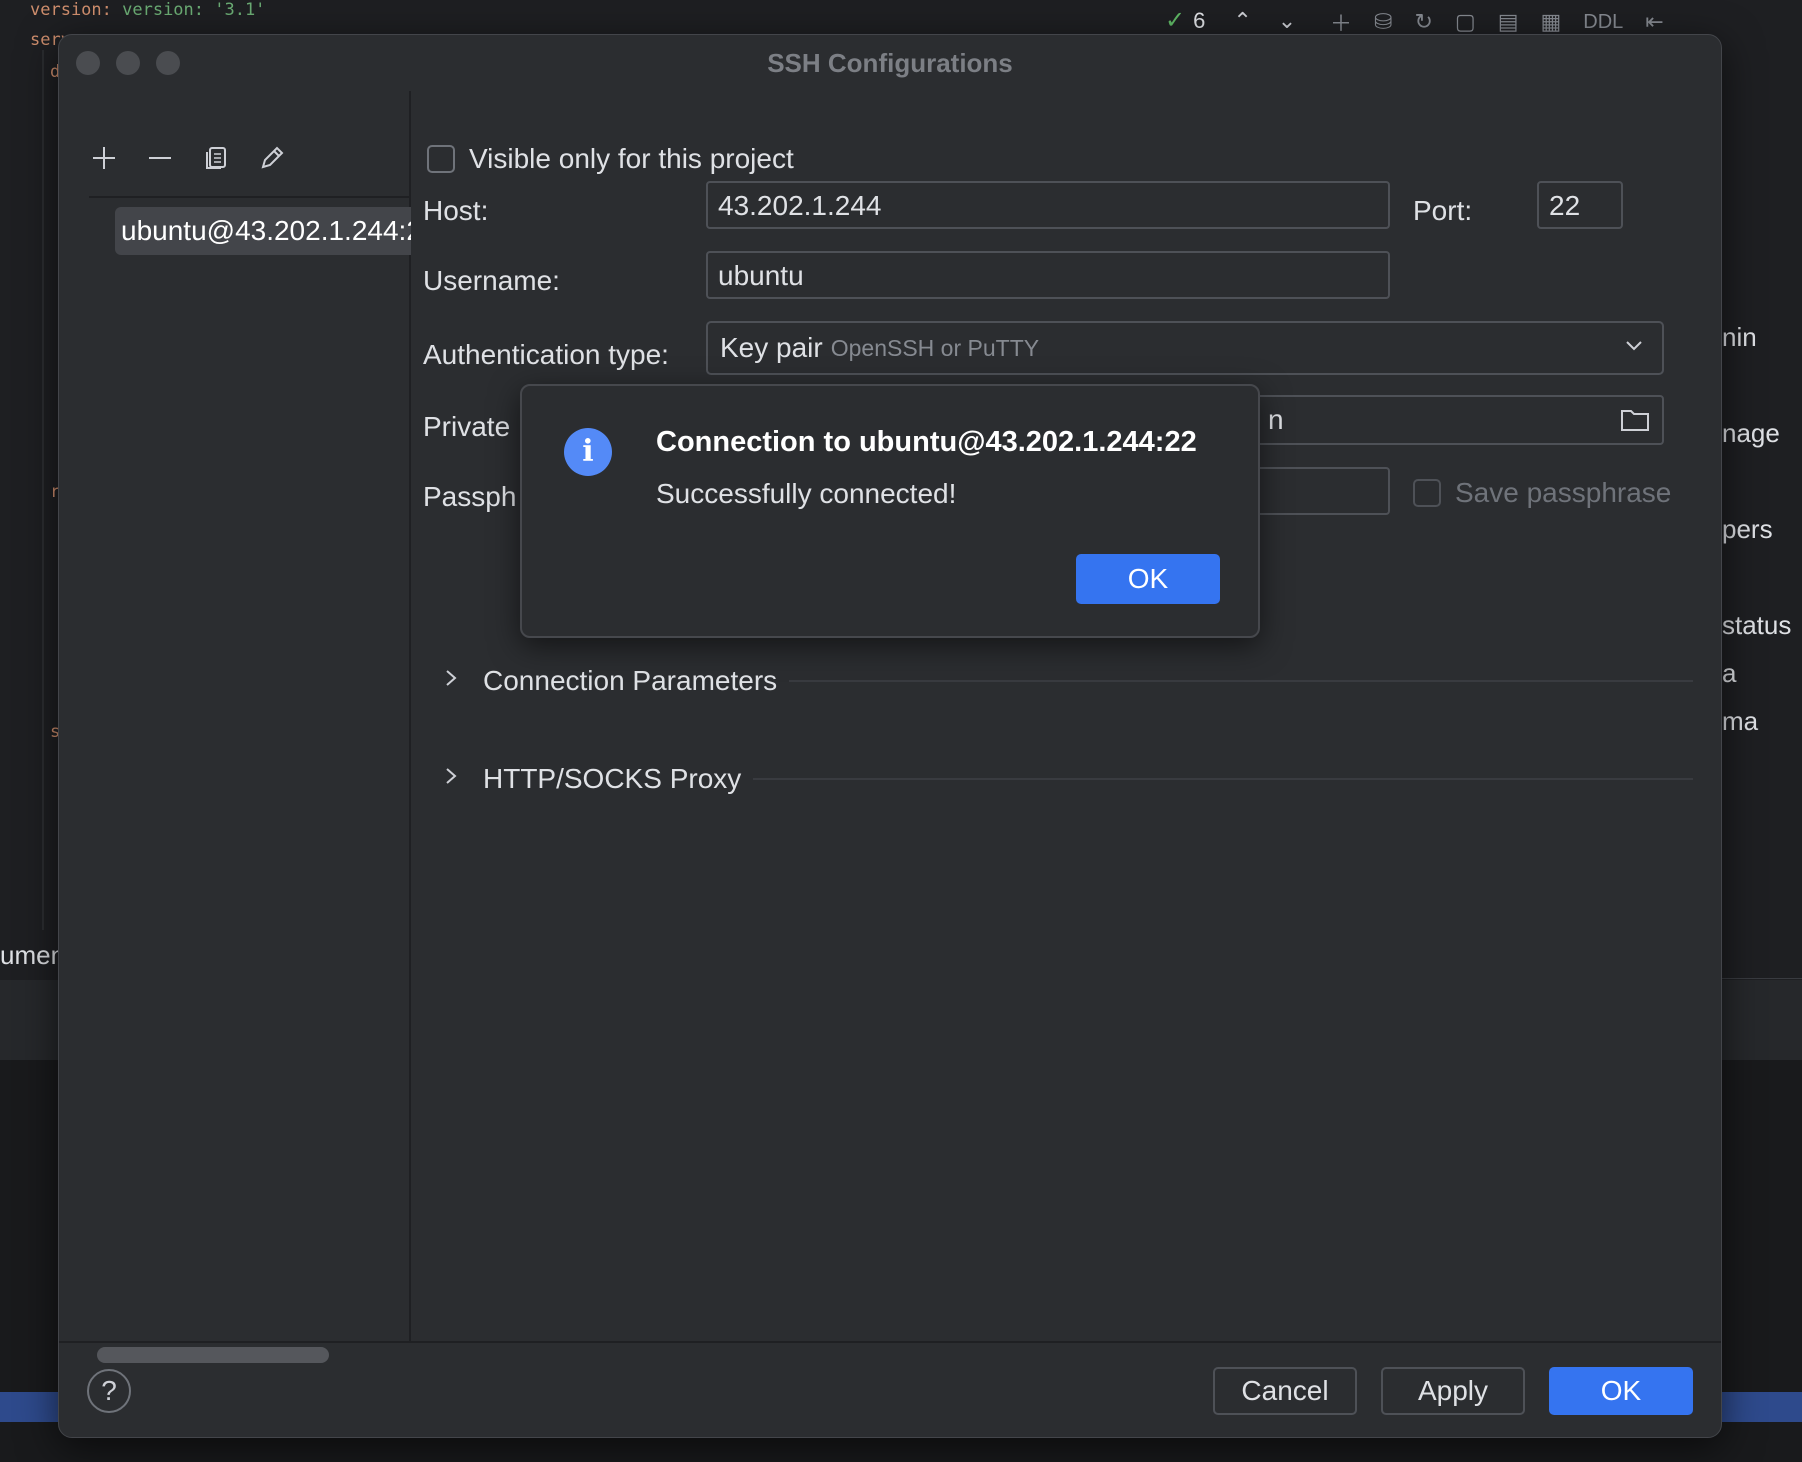 The height and width of the screenshot is (1462, 1802). Describe the element at coordinates (926, 442) in the screenshot. I see `popup-title: Connection to ubuntu@43.202.1.244:22` at that location.